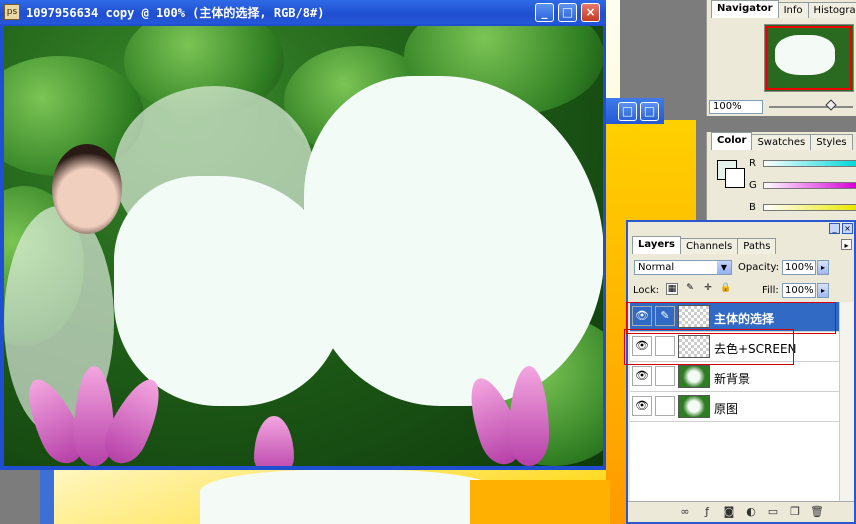 This screenshot has height=524, width=856. Describe the element at coordinates (567, 12) in the screenshot. I see `maximize-button: □` at that location.